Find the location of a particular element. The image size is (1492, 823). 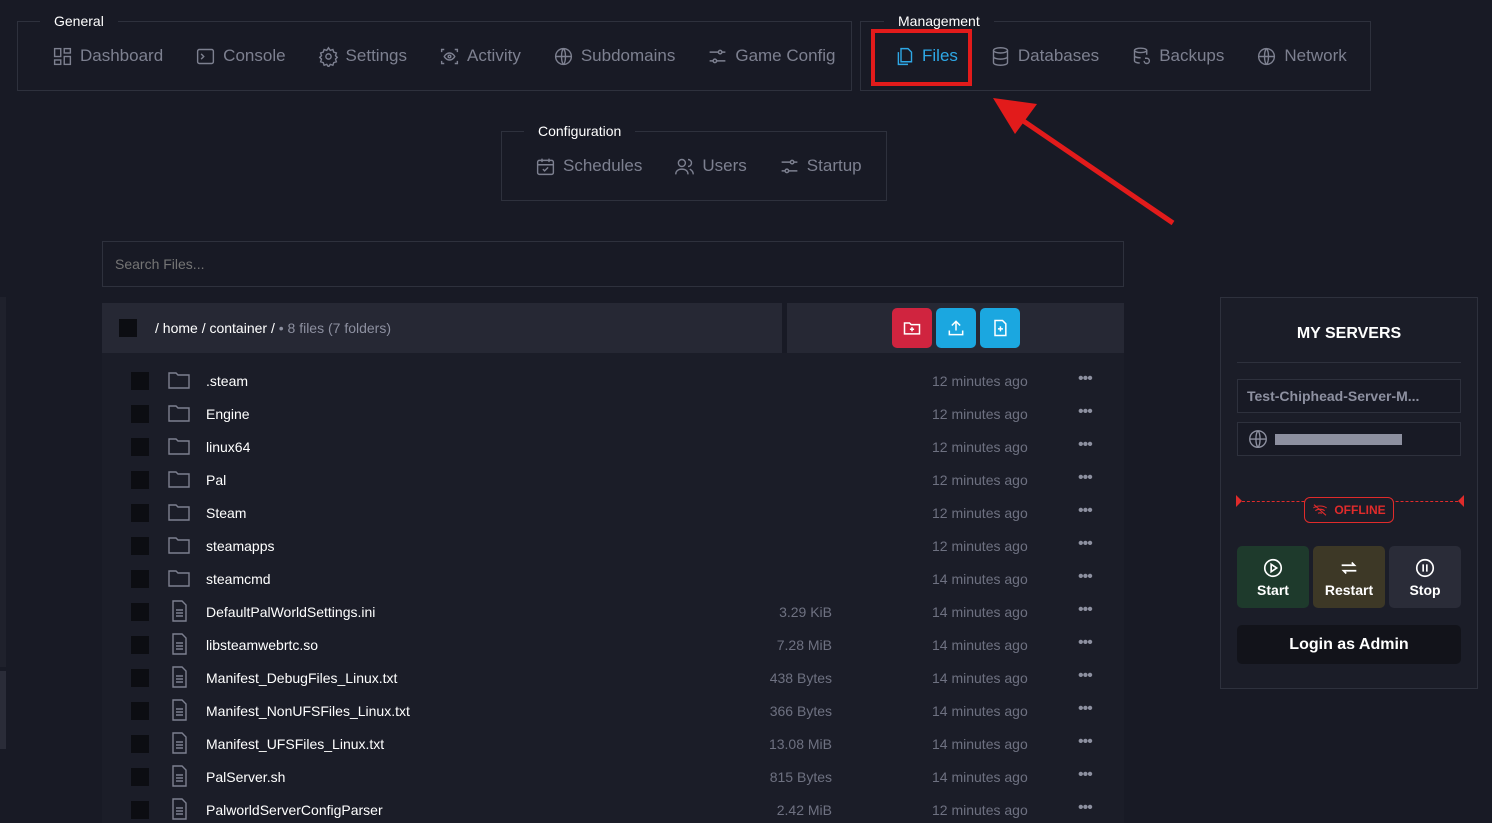

file-row: Pal 12 minutes ago ••• is located at coordinates (613, 479).